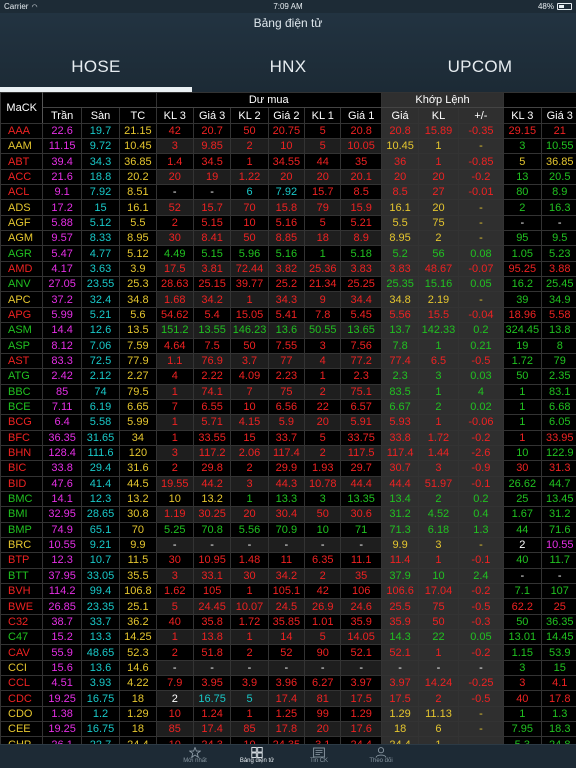 The width and height of the screenshot is (576, 768). What do you see at coordinates (22, 698) in the screenshot?
I see `symbol-cell: CDC` at bounding box center [22, 698].